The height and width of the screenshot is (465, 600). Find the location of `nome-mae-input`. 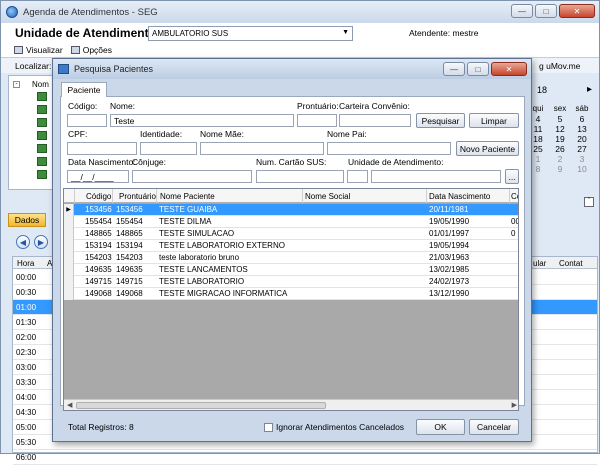

nome-mae-input is located at coordinates (262, 148).